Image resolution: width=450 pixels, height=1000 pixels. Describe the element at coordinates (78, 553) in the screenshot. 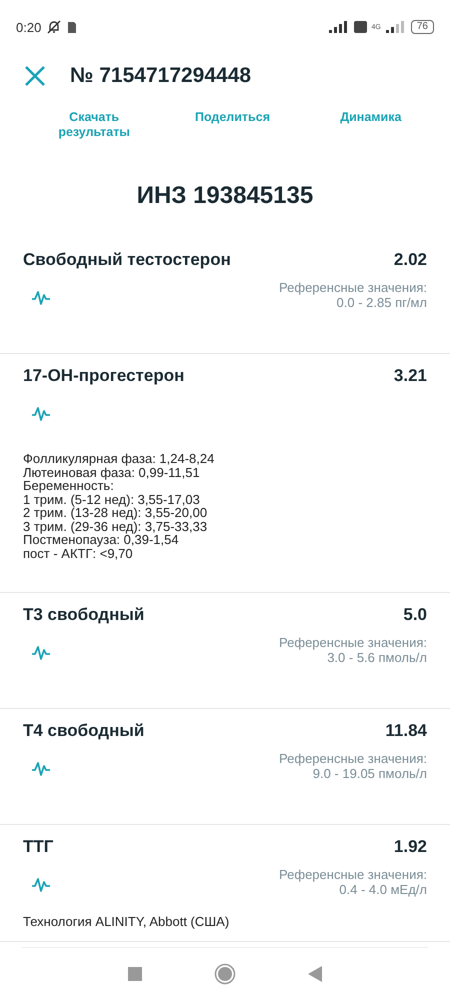

I see `note-line: пост - АКТГ: <9,70` at that location.